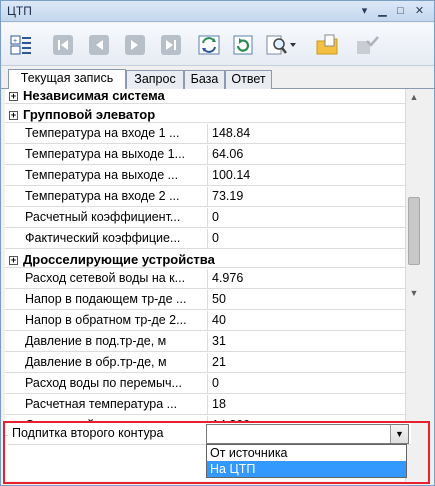  What do you see at coordinates (248, 79) in the screenshot?
I see `tab-response: Ответ` at bounding box center [248, 79].